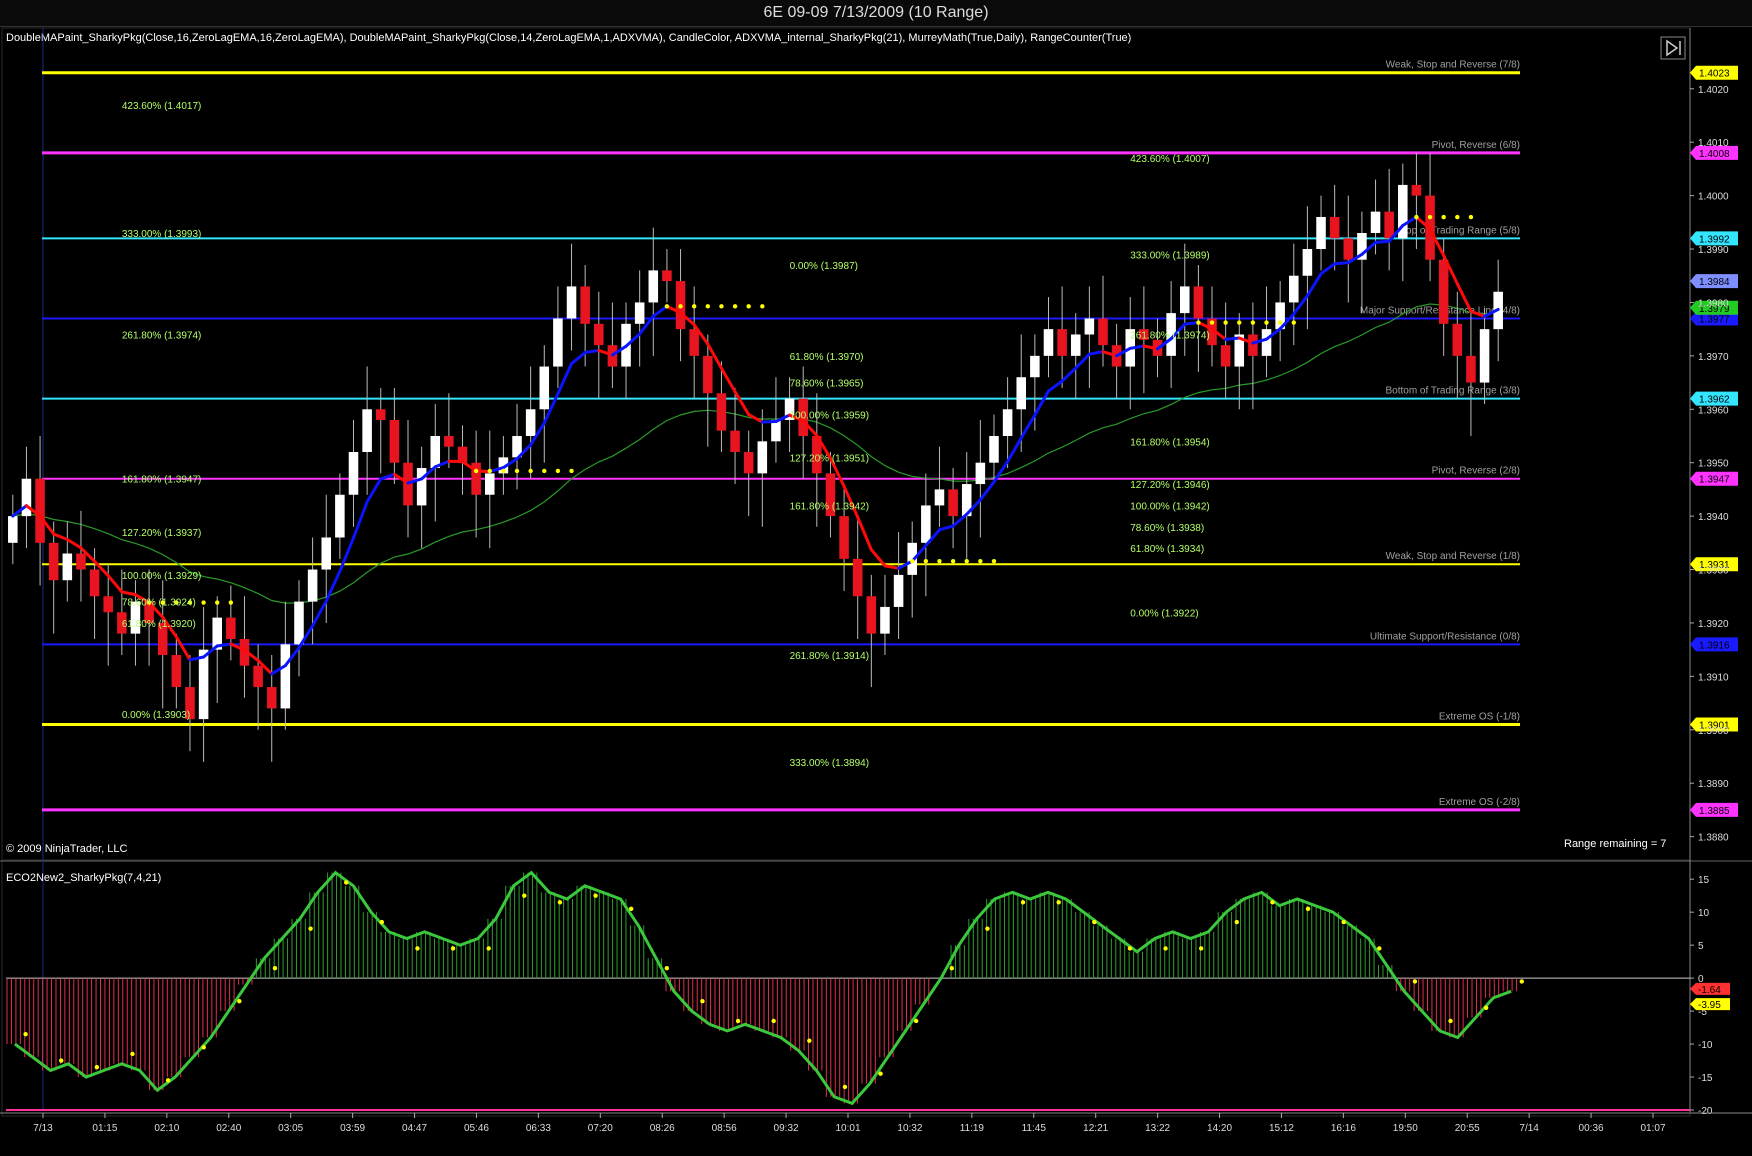 This screenshot has height=1156, width=1752. I want to click on fib-label: 161.80% (1.3942), so click(830, 506).